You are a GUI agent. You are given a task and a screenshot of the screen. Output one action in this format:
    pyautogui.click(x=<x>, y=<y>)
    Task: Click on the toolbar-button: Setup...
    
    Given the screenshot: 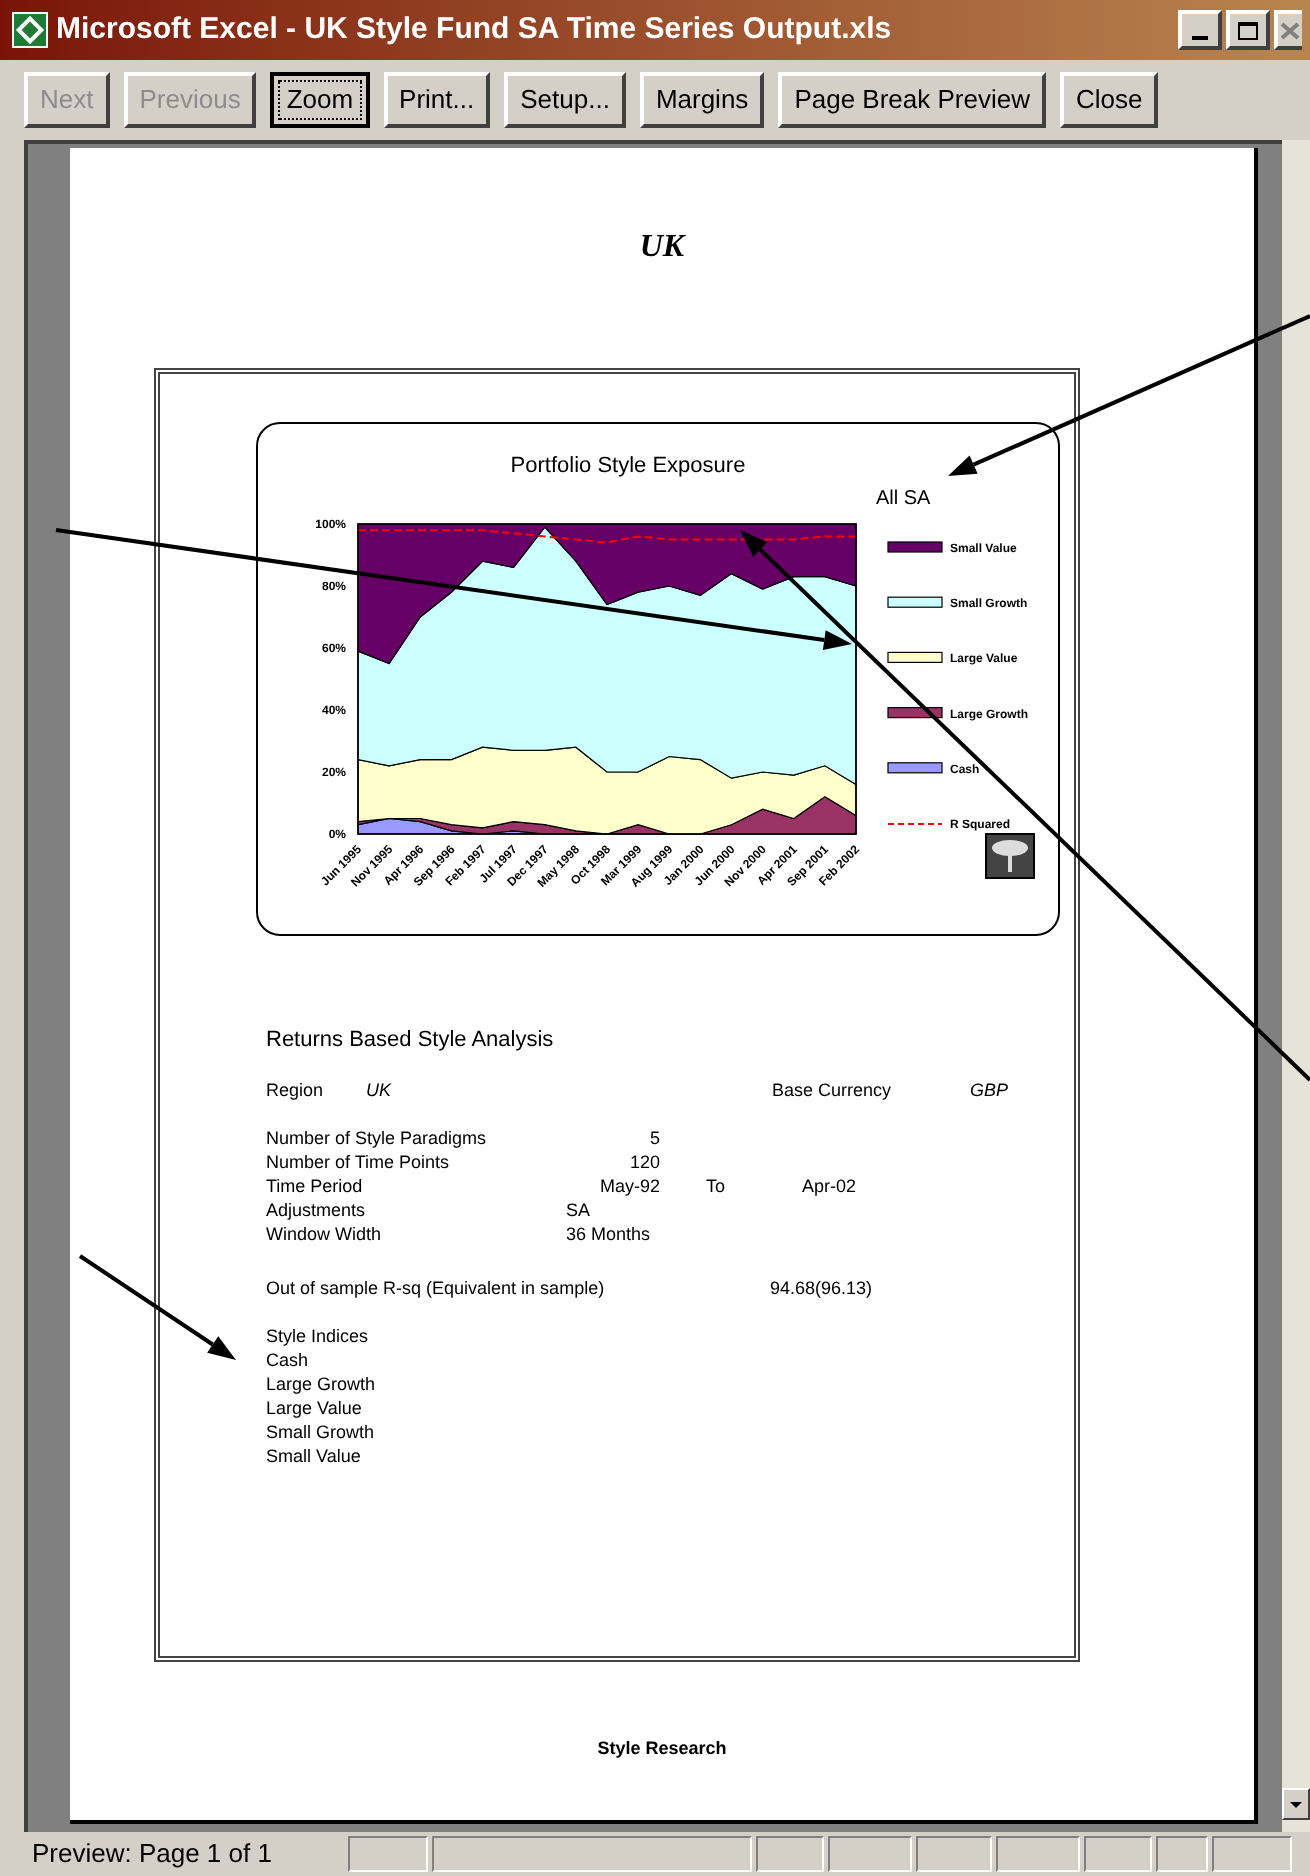 What is the action you would take?
    pyautogui.click(x=565, y=100)
    